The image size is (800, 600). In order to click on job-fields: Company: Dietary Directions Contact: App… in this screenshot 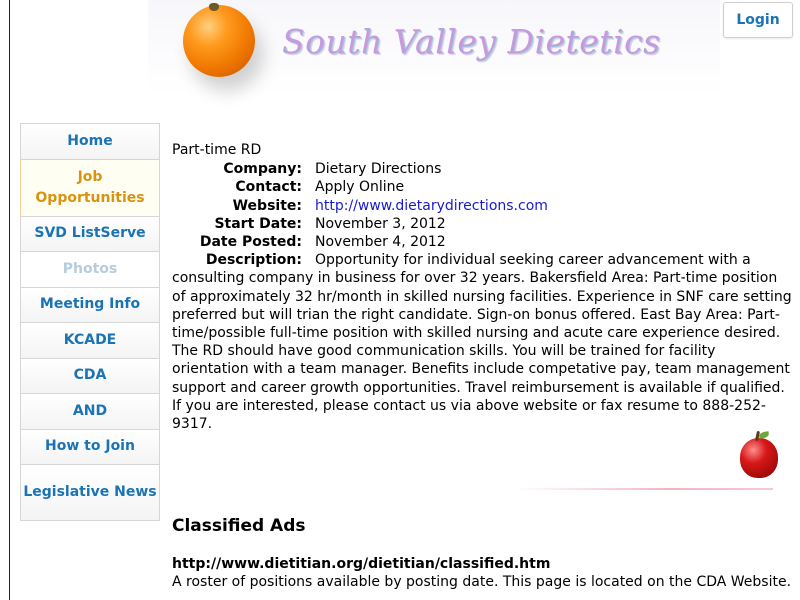, I will do `click(360, 205)`.